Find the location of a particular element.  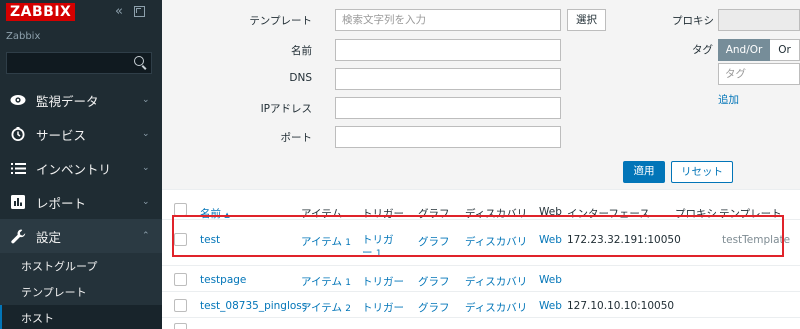

column-header-graphs: グラフ is located at coordinates (434, 214).